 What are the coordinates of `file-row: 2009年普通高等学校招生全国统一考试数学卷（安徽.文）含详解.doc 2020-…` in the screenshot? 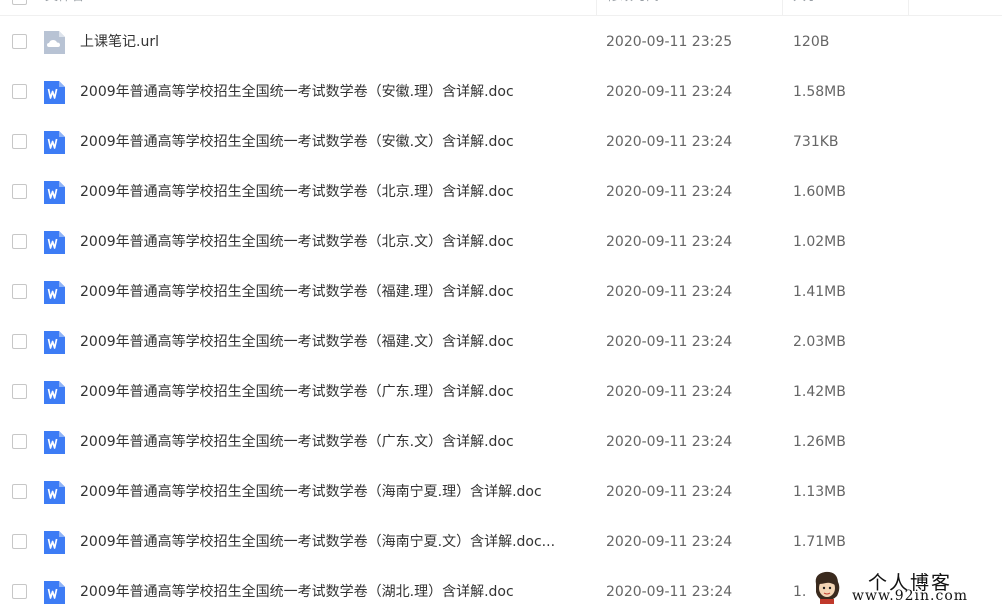 It's located at (501, 142).